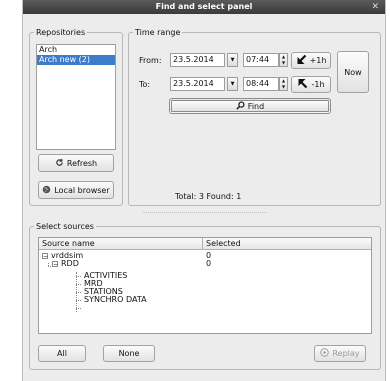 The width and height of the screenshot is (390, 381). Describe the element at coordinates (82, 190) in the screenshot. I see `local-browser-label: Local browser` at that location.